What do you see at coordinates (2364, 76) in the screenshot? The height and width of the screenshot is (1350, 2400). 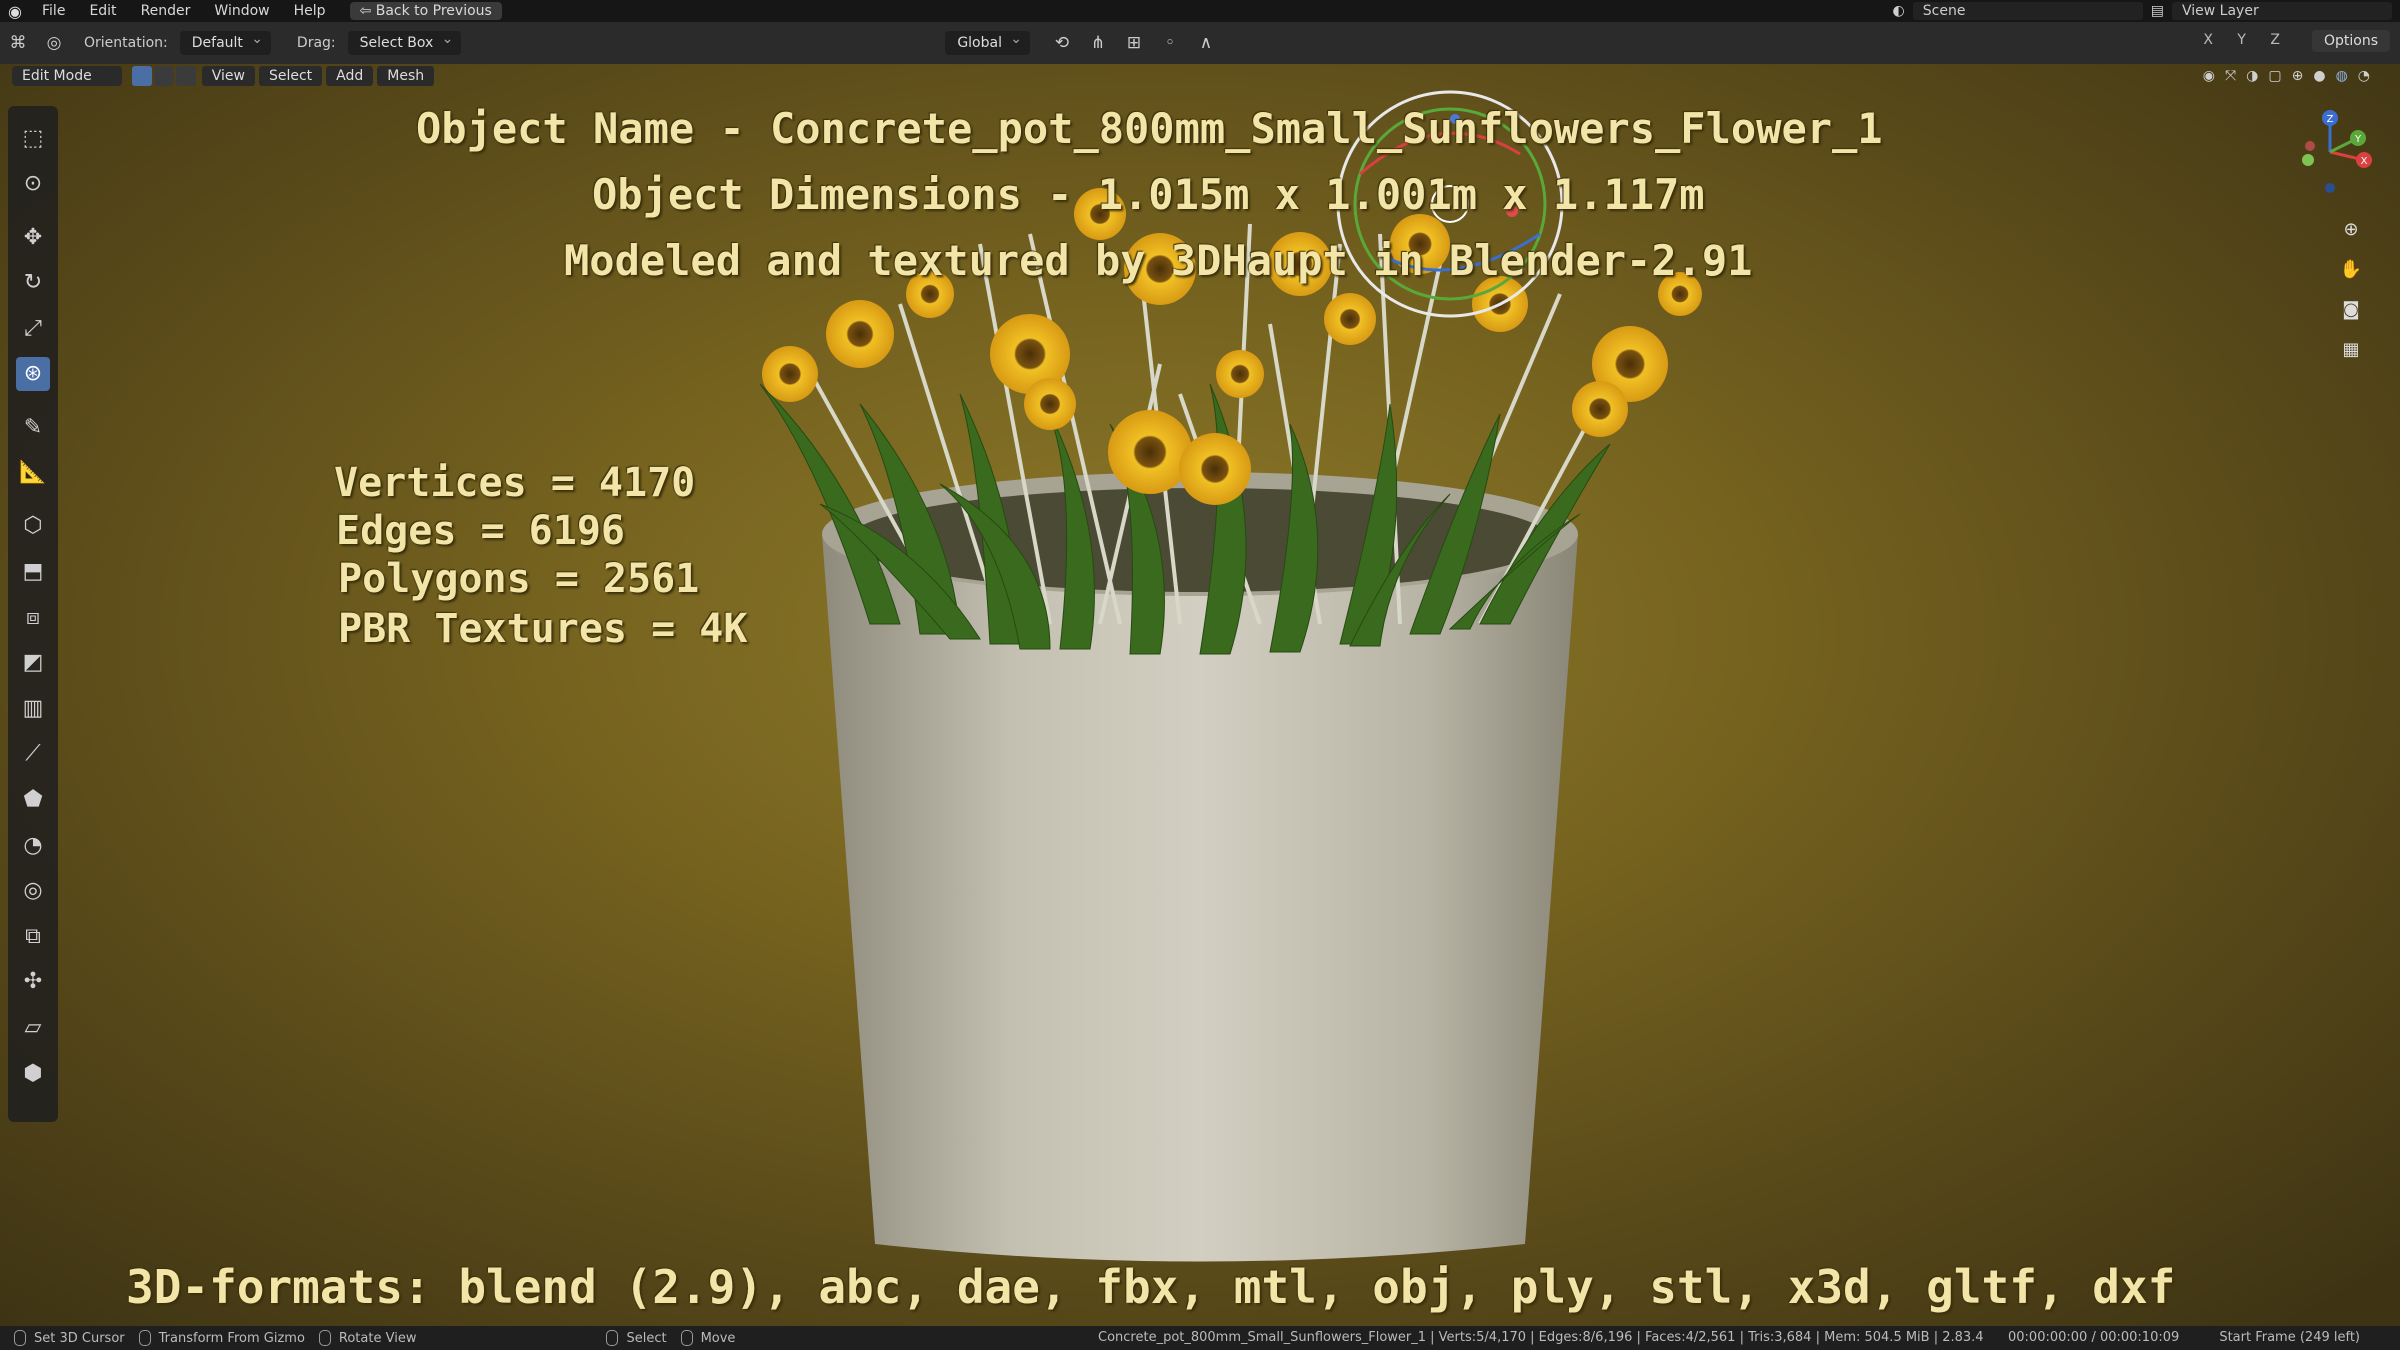 I see `rendered-shading-icon: ◔` at bounding box center [2364, 76].